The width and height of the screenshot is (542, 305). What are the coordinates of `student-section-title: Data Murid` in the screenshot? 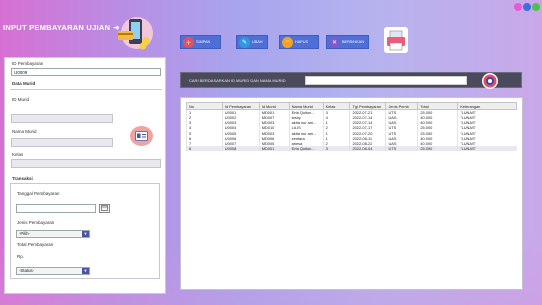 It's located at (24, 83).